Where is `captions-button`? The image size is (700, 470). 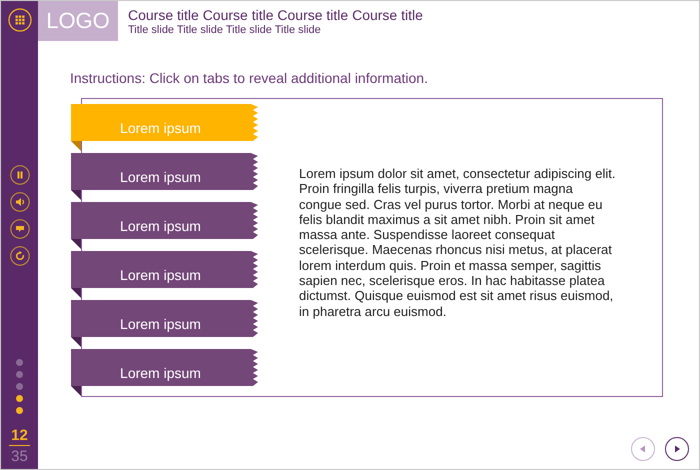 captions-button is located at coordinates (20, 229).